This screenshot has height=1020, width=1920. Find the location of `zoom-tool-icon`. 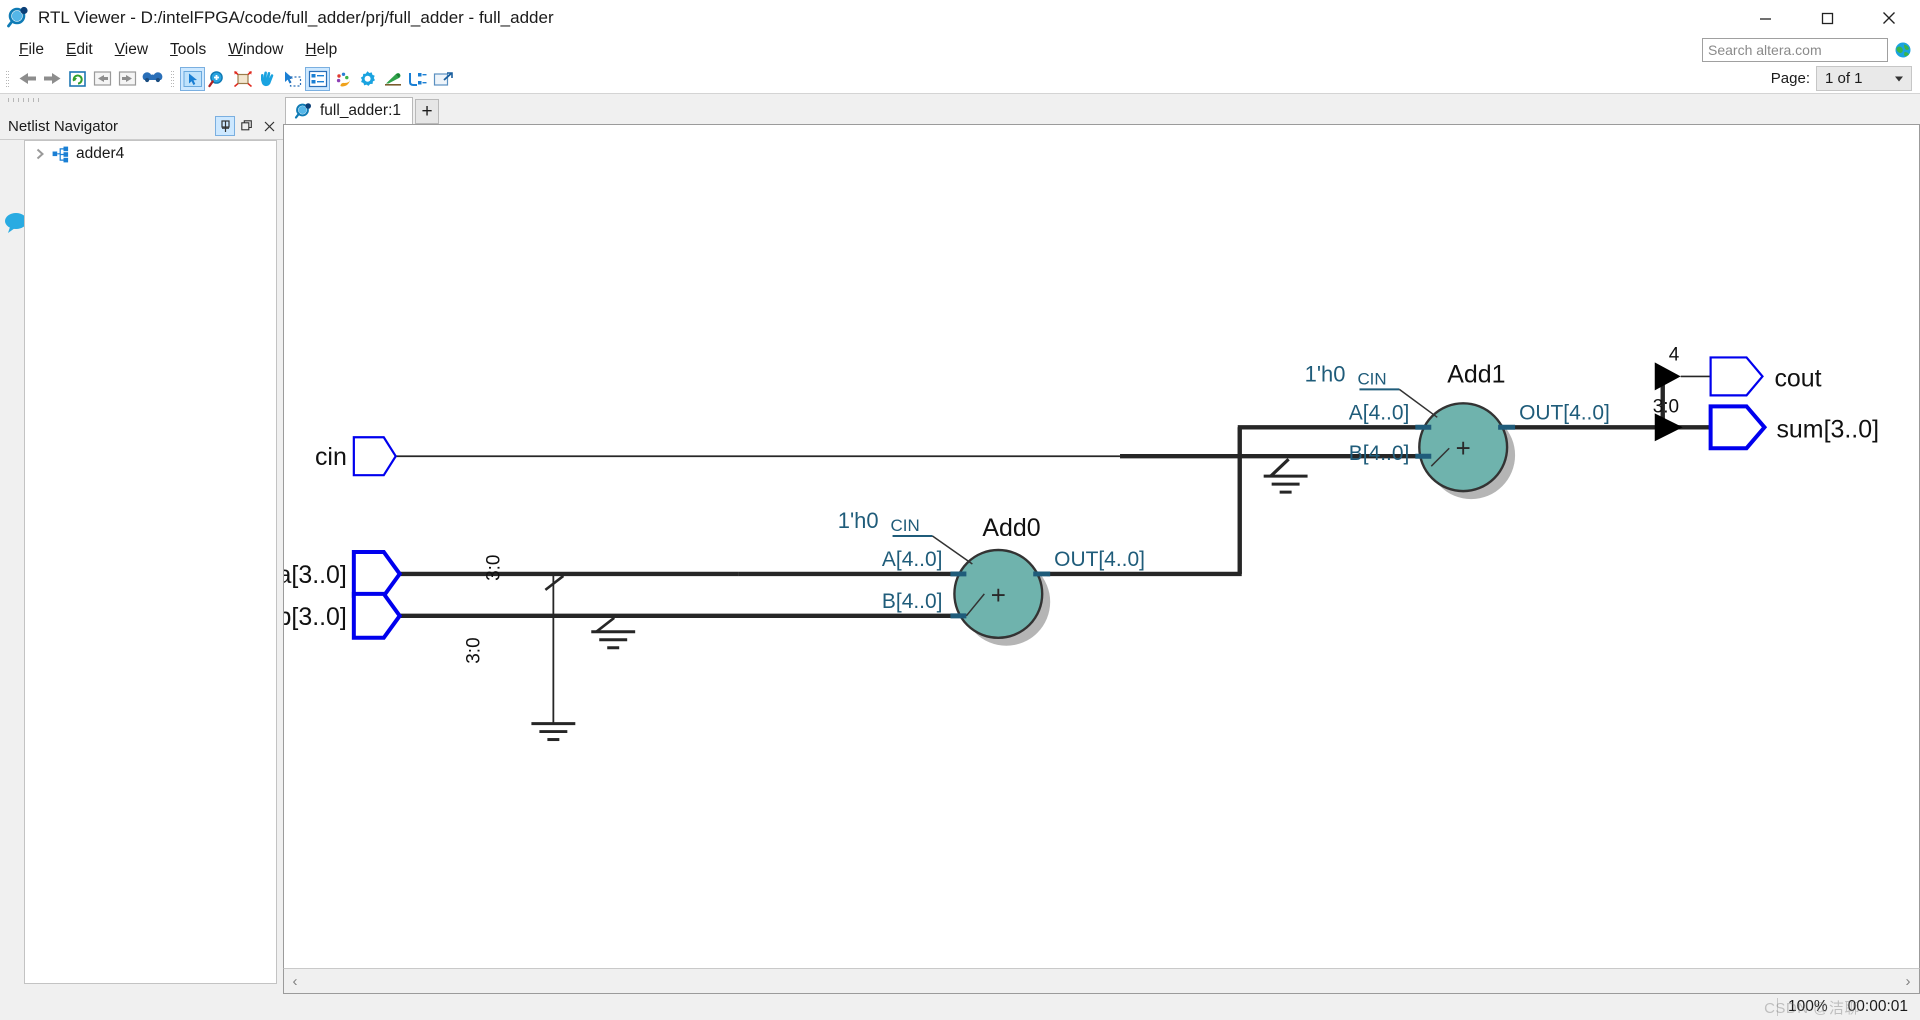

zoom-tool-icon is located at coordinates (217, 79).